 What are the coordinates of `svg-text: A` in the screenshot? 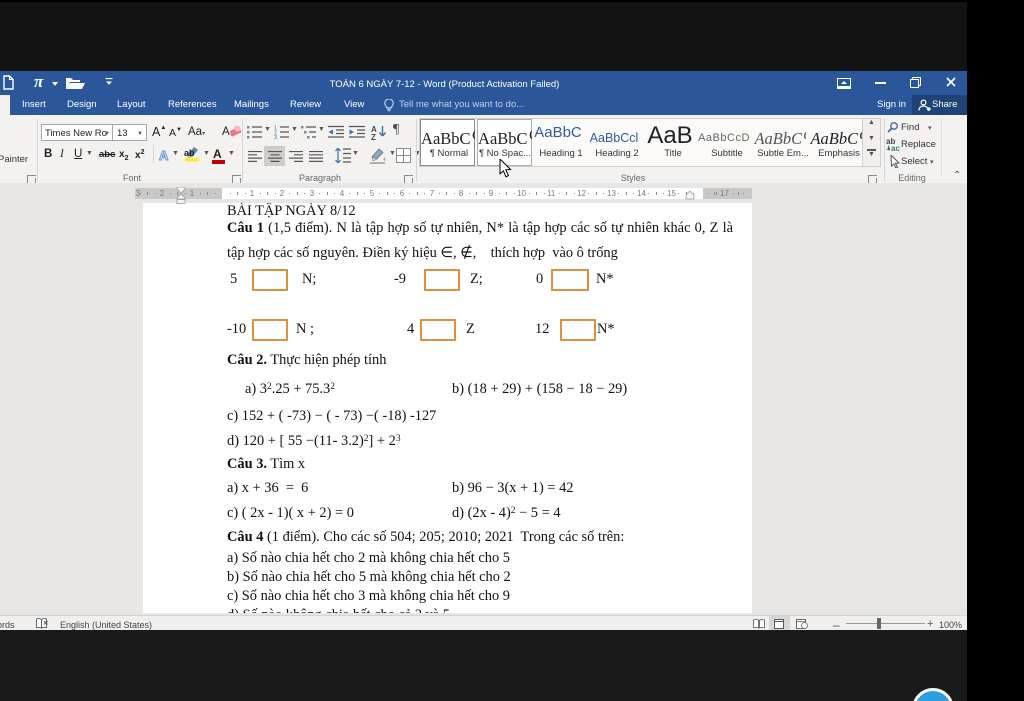 It's located at (164, 155).